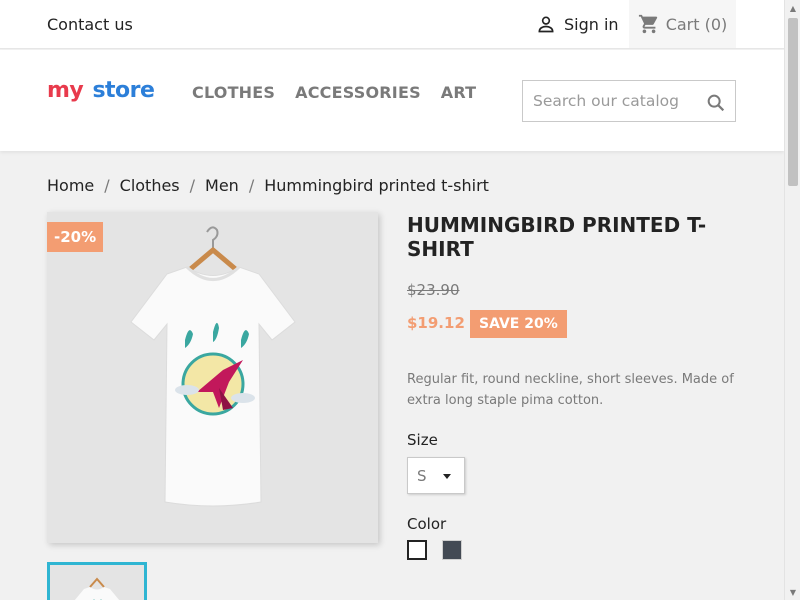  Describe the element at coordinates (433, 290) in the screenshot. I see `regular-price: $23.90` at that location.